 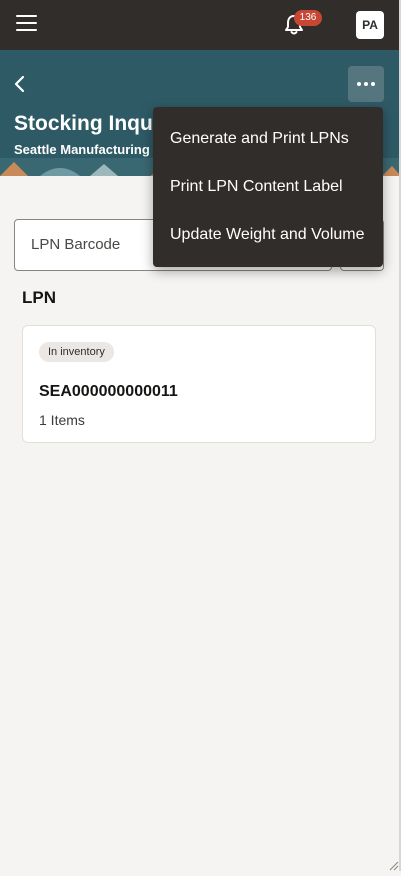 I want to click on back-chevron-icon, so click(x=20, y=84).